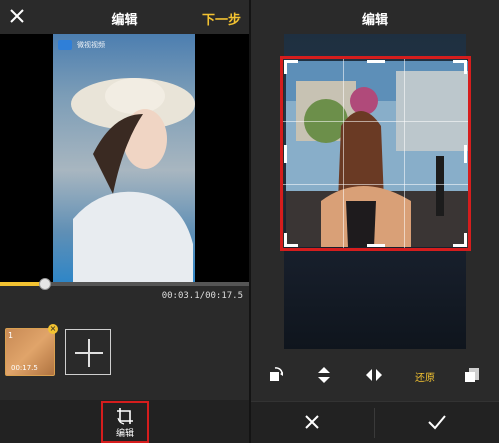 The width and height of the screenshot is (499, 443). I want to click on crop-rotate-icon, so click(125, 416).